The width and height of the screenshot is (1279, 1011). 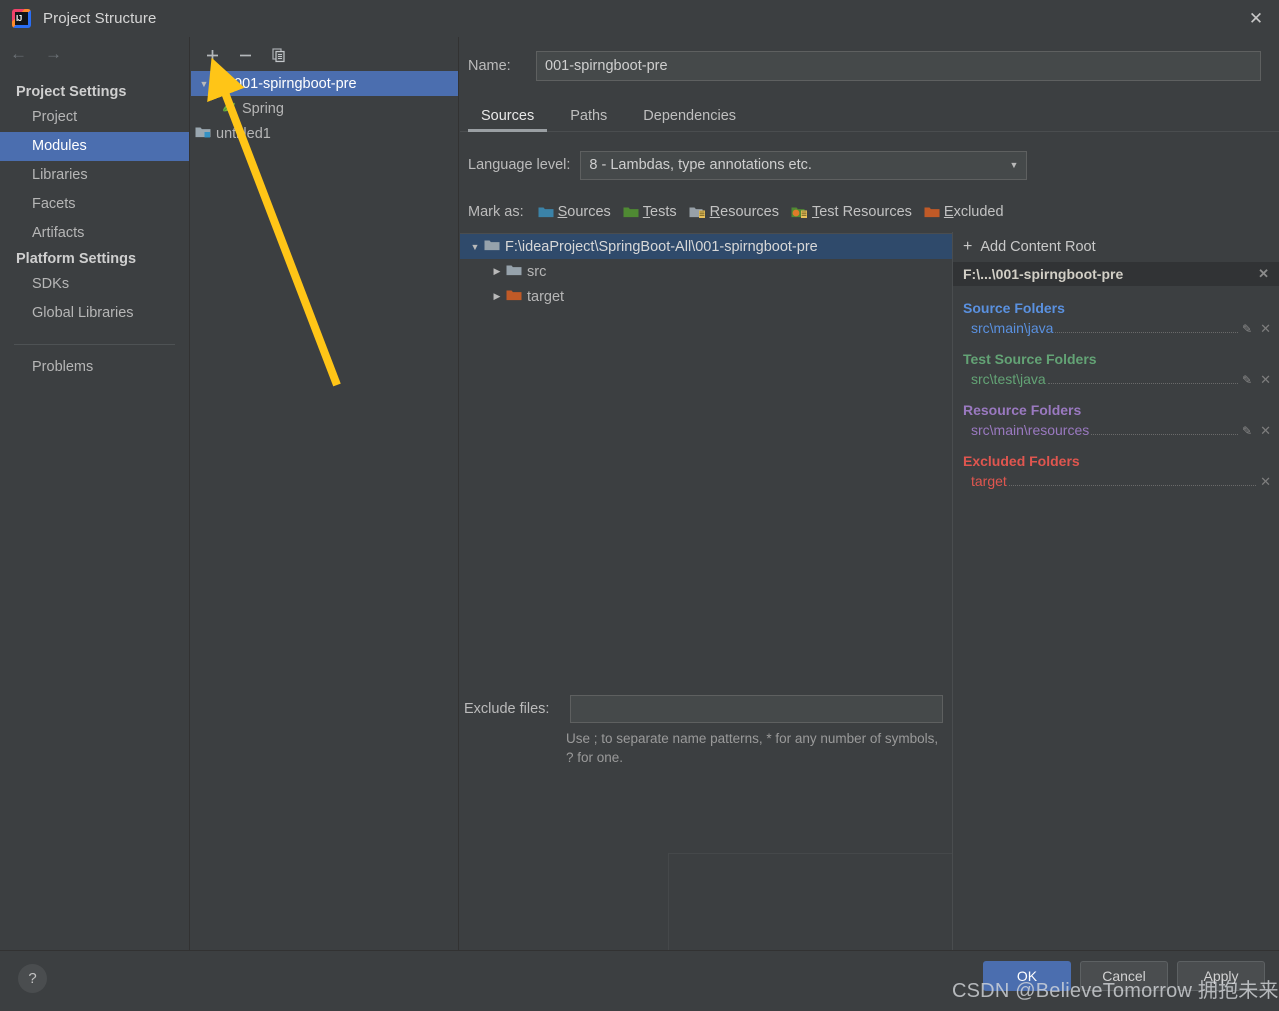 I want to click on content-root-header-label: F:\...\001-spirngboot-pre, so click(x=1043, y=274).